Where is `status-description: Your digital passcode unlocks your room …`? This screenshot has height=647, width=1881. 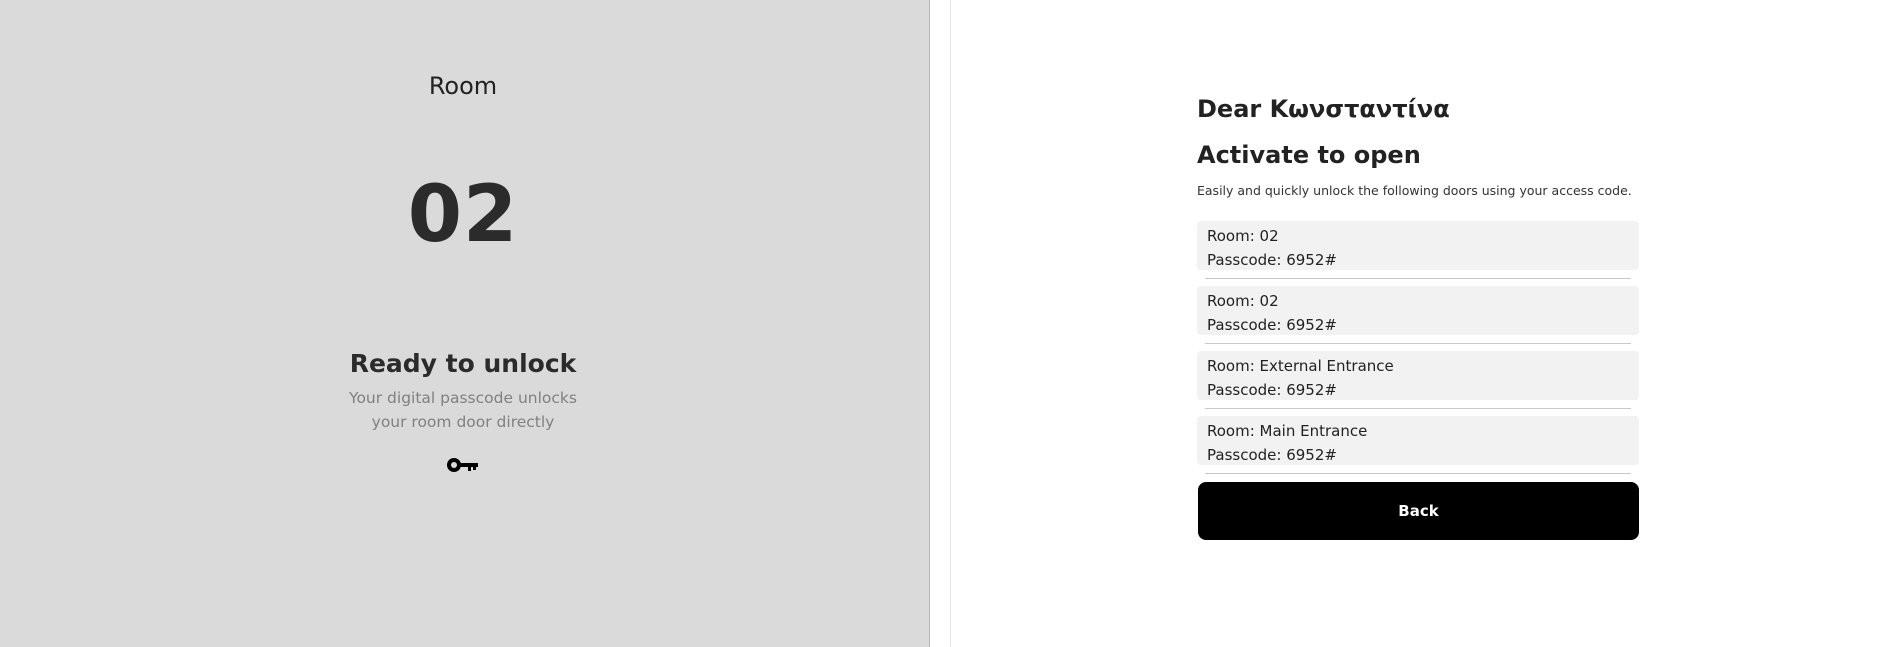 status-description: Your digital passcode unlocks your room … is located at coordinates (463, 410).